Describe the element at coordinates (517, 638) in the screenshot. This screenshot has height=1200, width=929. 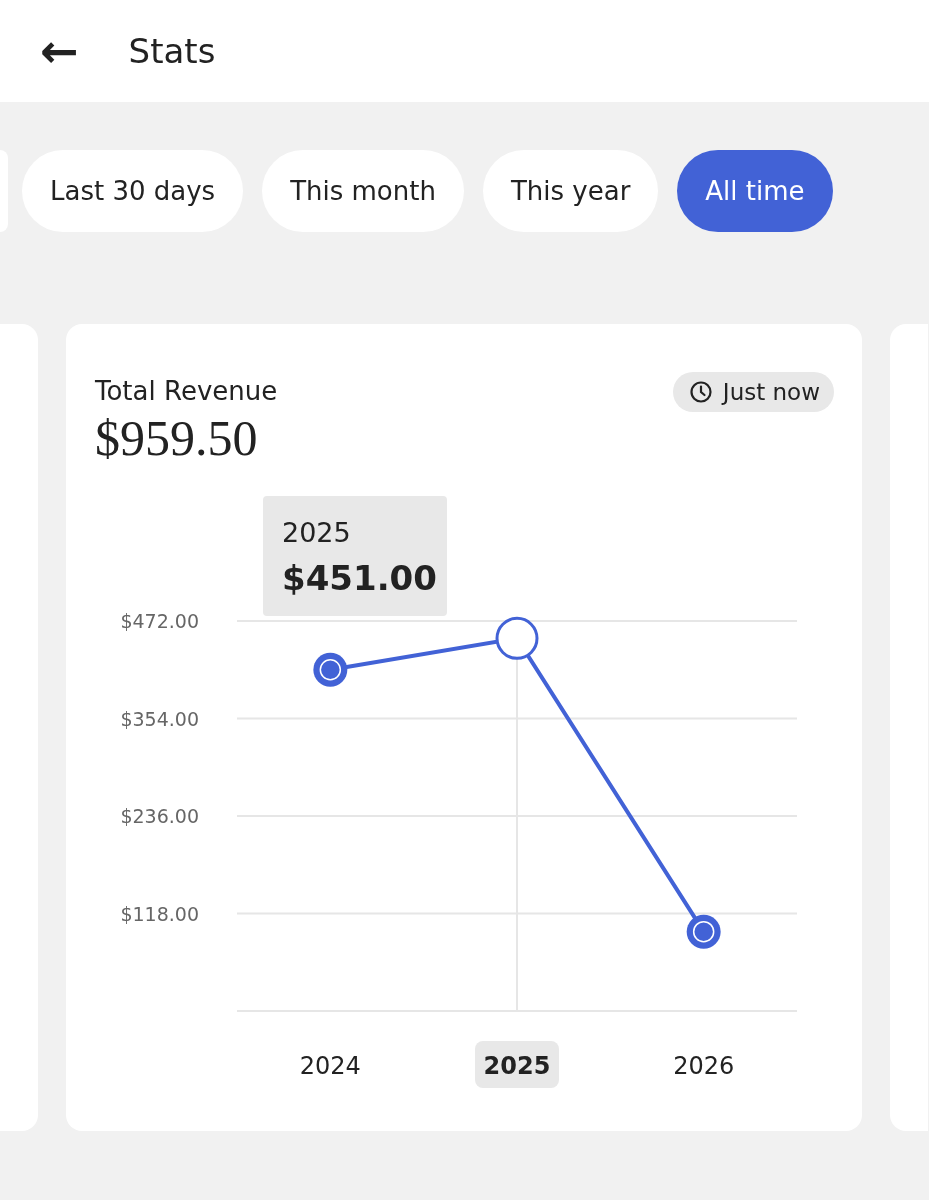
I see `selected-point` at that location.